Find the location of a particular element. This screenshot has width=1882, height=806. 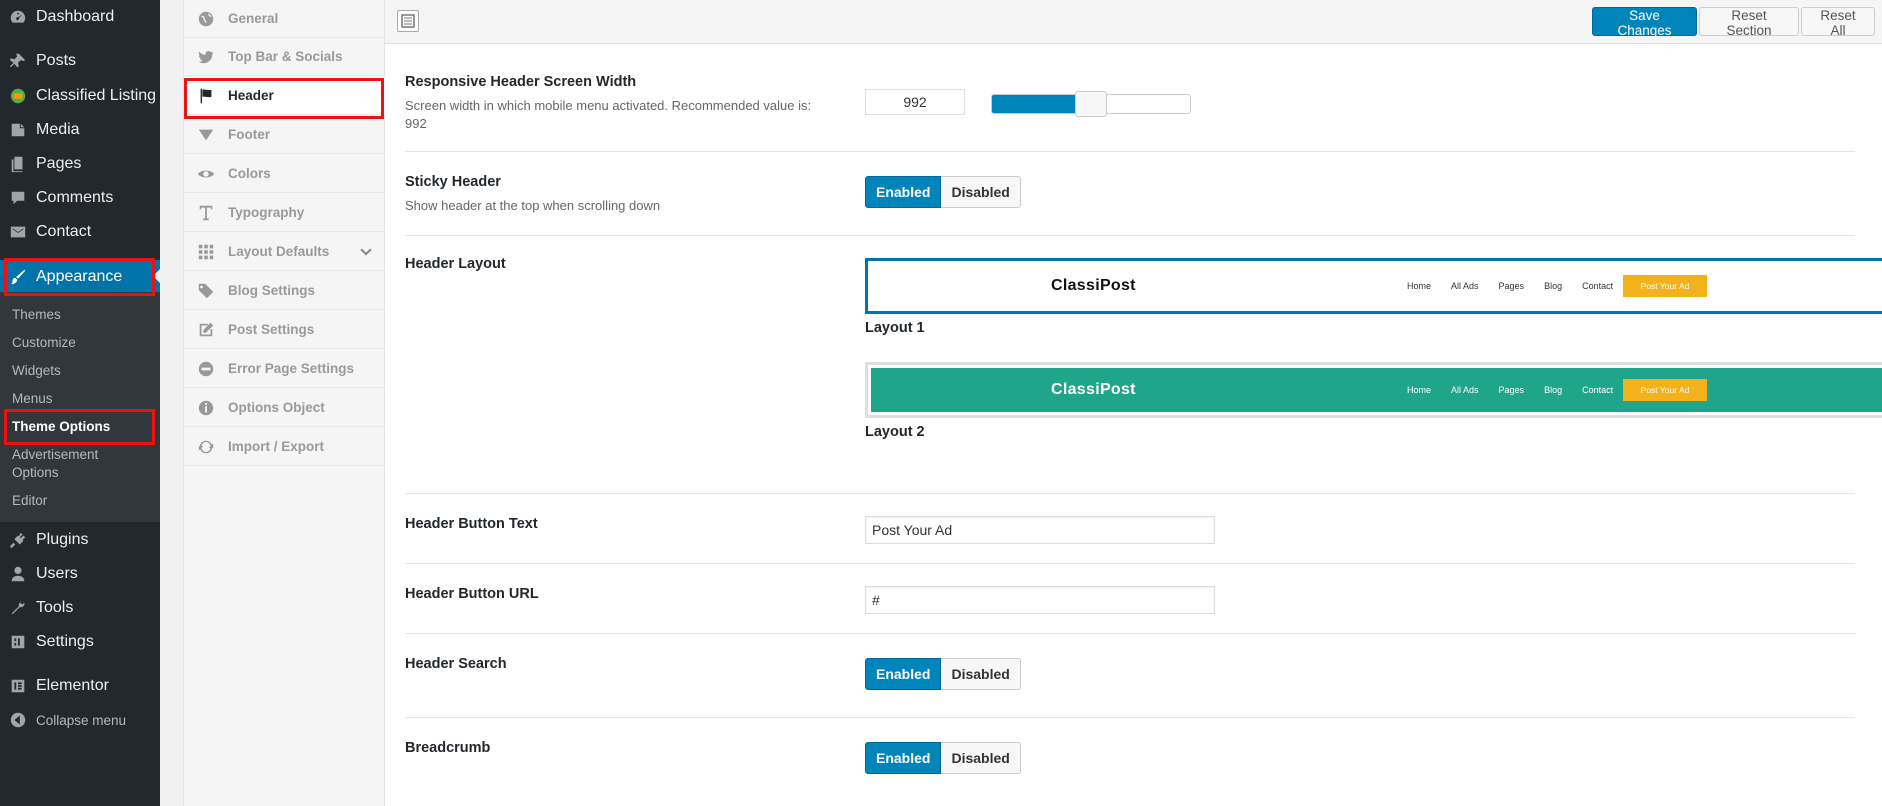

menu-label: Users is located at coordinates (57, 573).